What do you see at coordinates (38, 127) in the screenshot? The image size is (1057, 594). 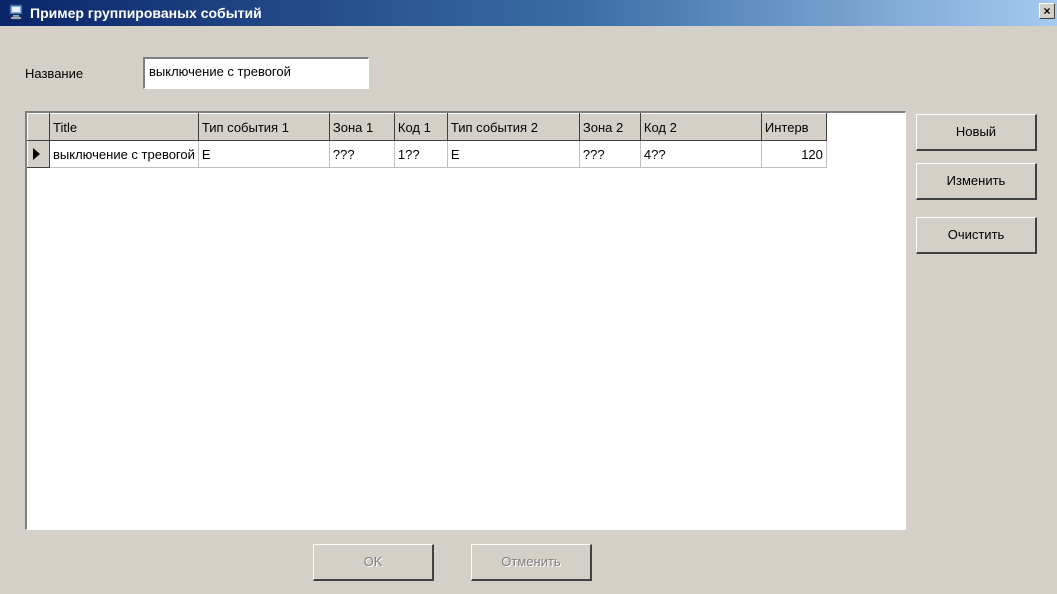 I see `indicator-header` at bounding box center [38, 127].